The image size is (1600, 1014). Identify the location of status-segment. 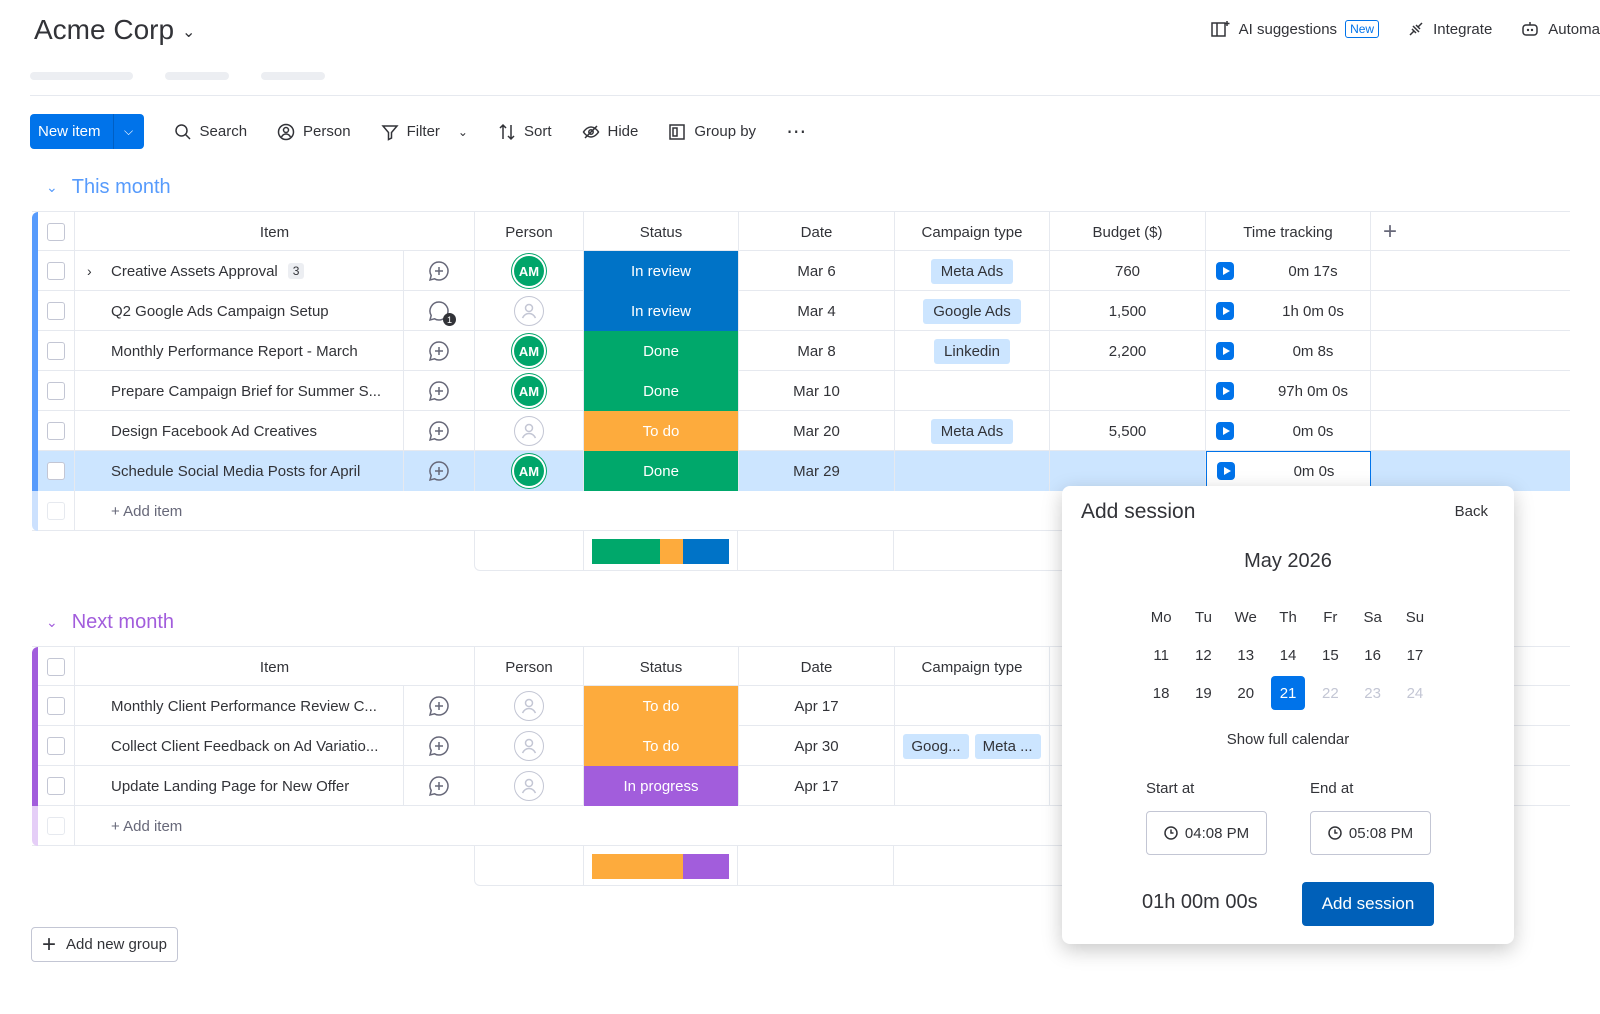
(626, 551).